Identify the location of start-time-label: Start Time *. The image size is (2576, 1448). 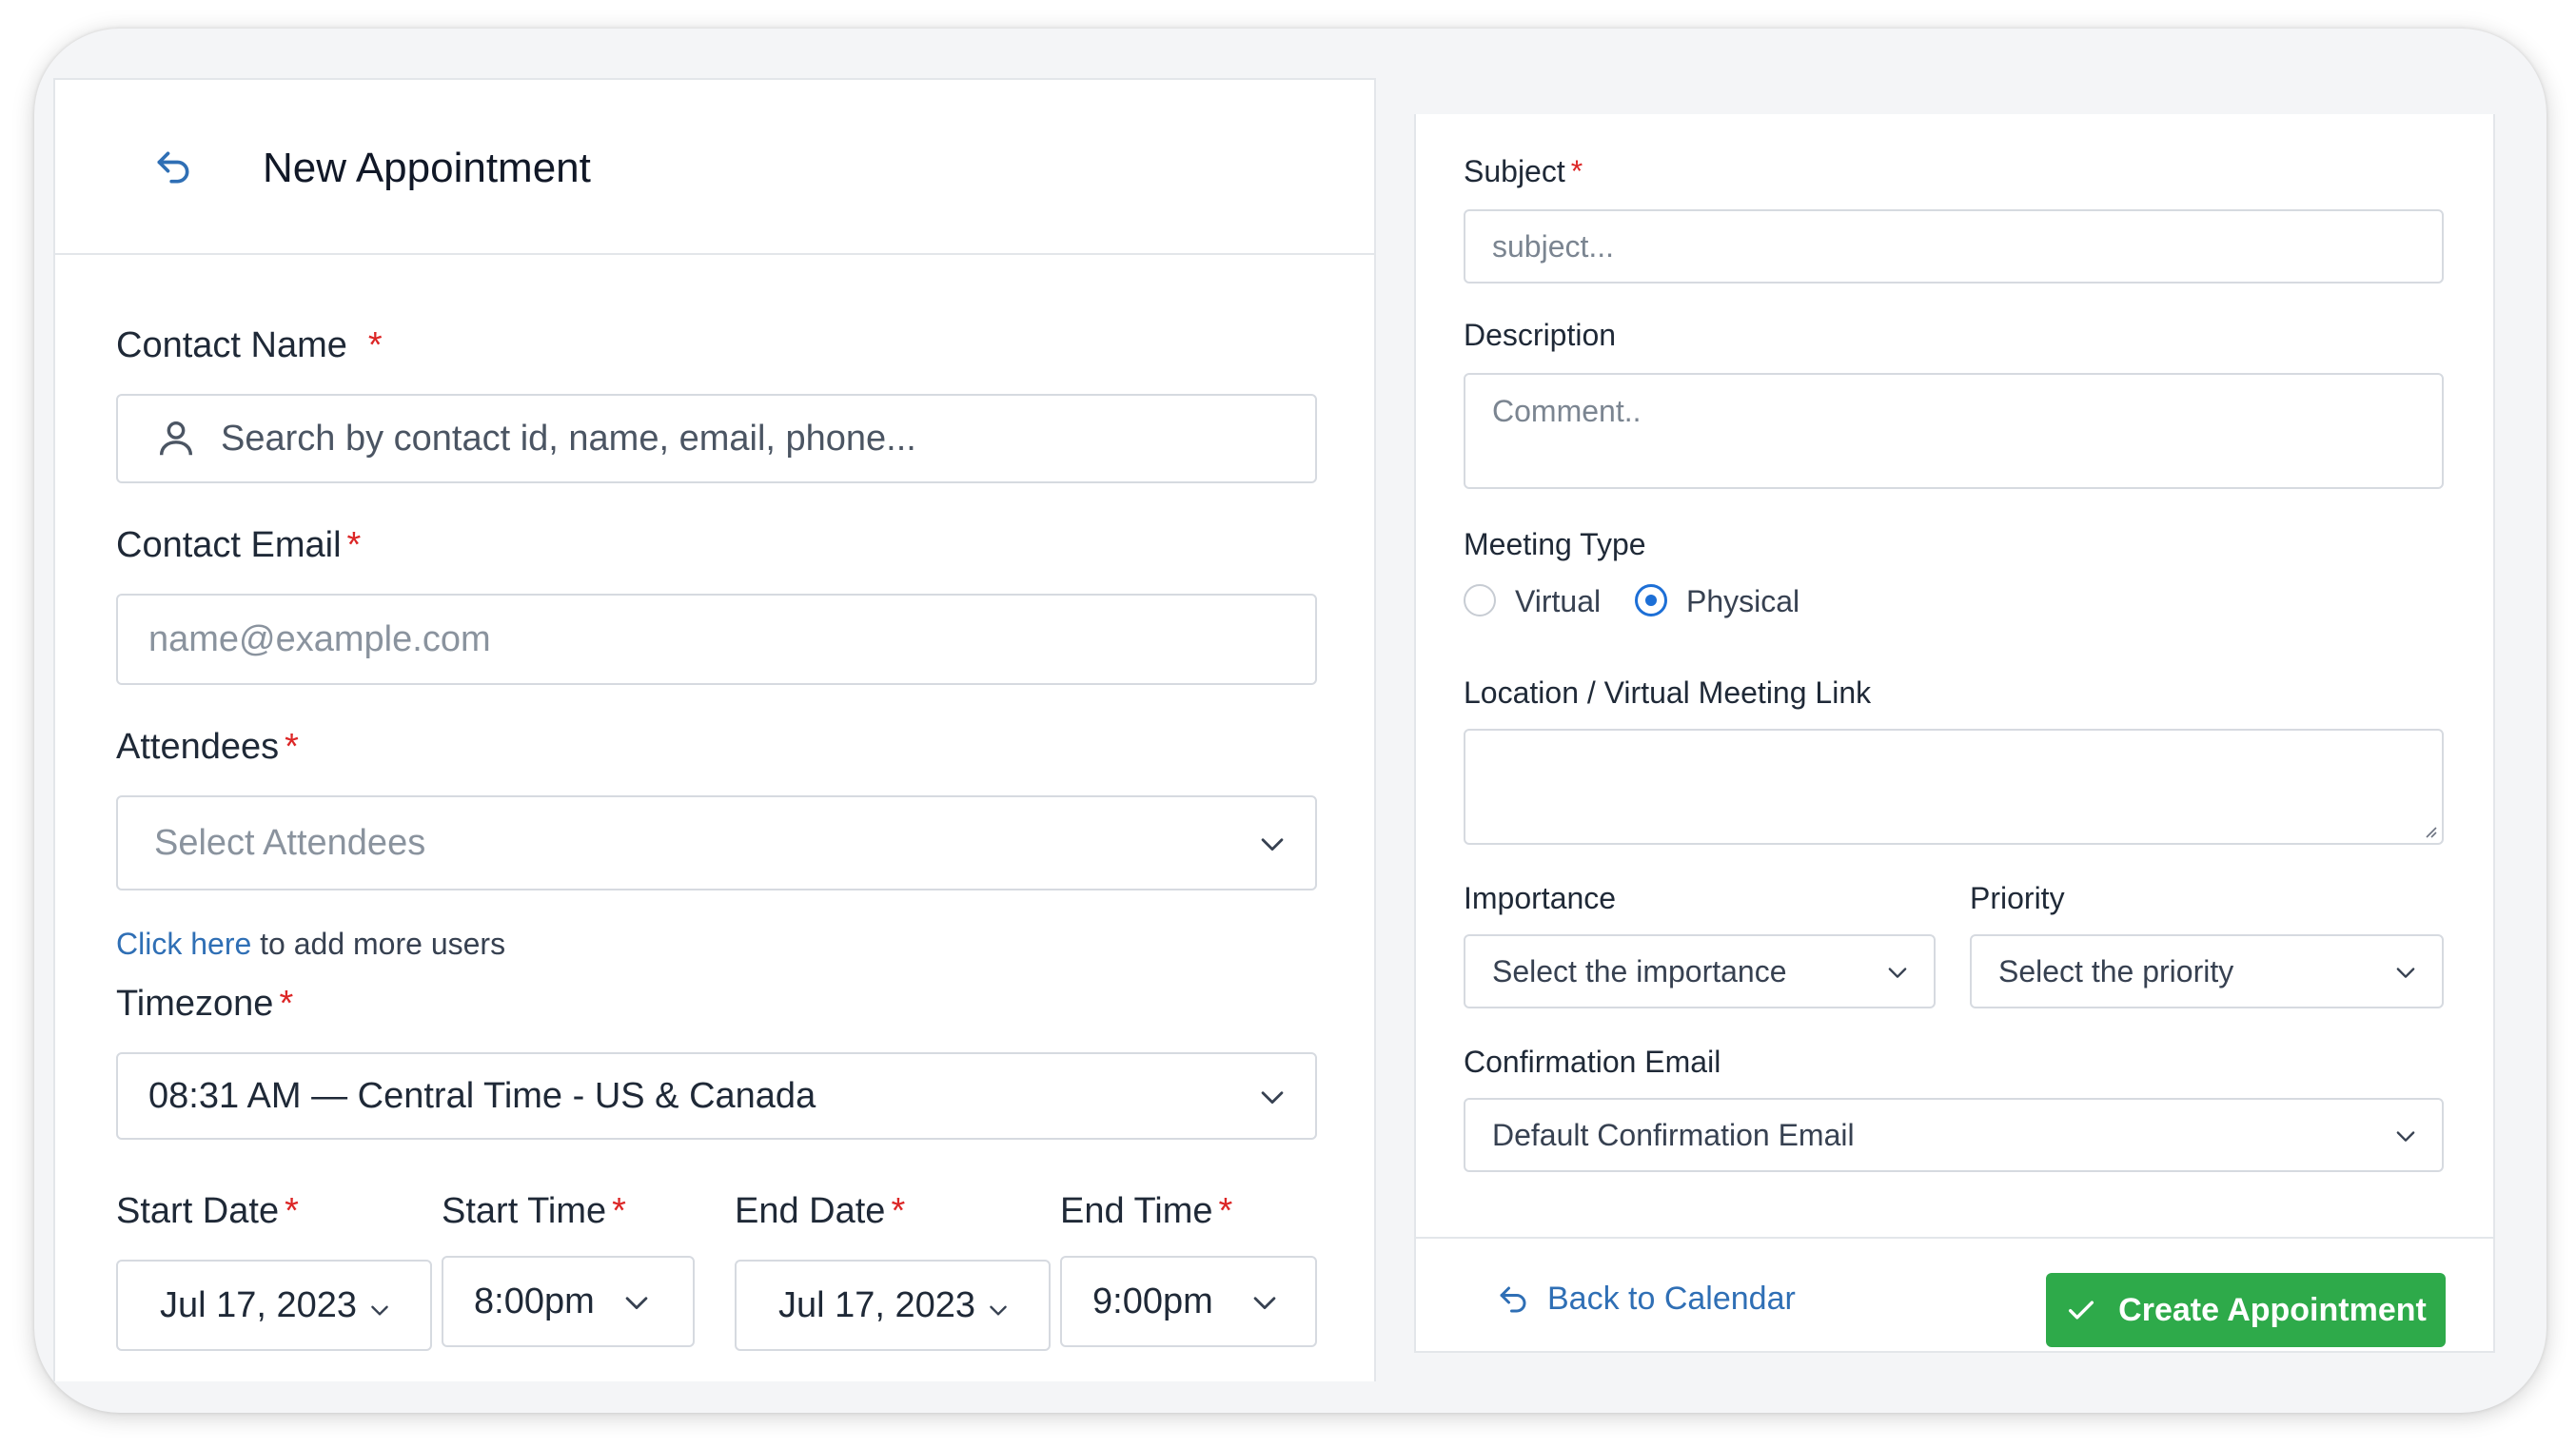
(534, 1211).